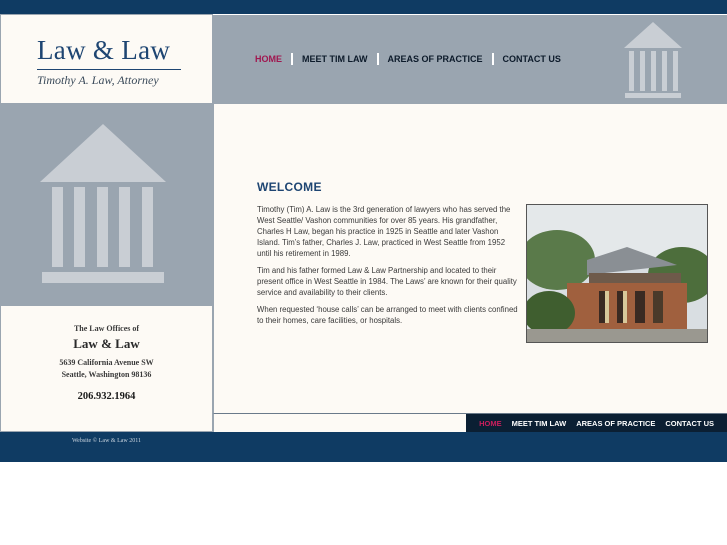 The width and height of the screenshot is (727, 545). I want to click on bottom-nav-meet-tim-law: MEET TIM LAW, so click(539, 423).